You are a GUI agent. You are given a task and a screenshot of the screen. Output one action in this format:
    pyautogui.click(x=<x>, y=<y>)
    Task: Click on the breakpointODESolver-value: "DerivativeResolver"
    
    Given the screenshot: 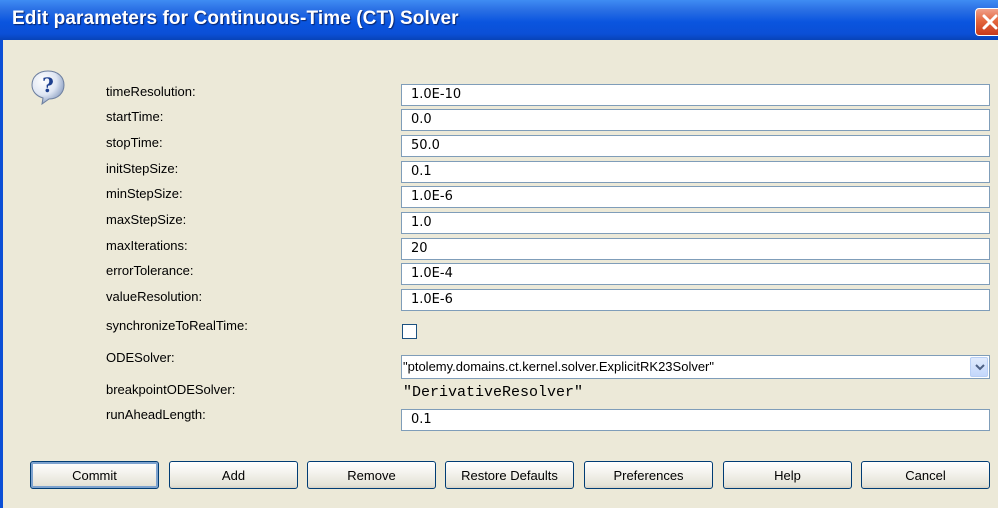 What is the action you would take?
    pyautogui.click(x=493, y=392)
    